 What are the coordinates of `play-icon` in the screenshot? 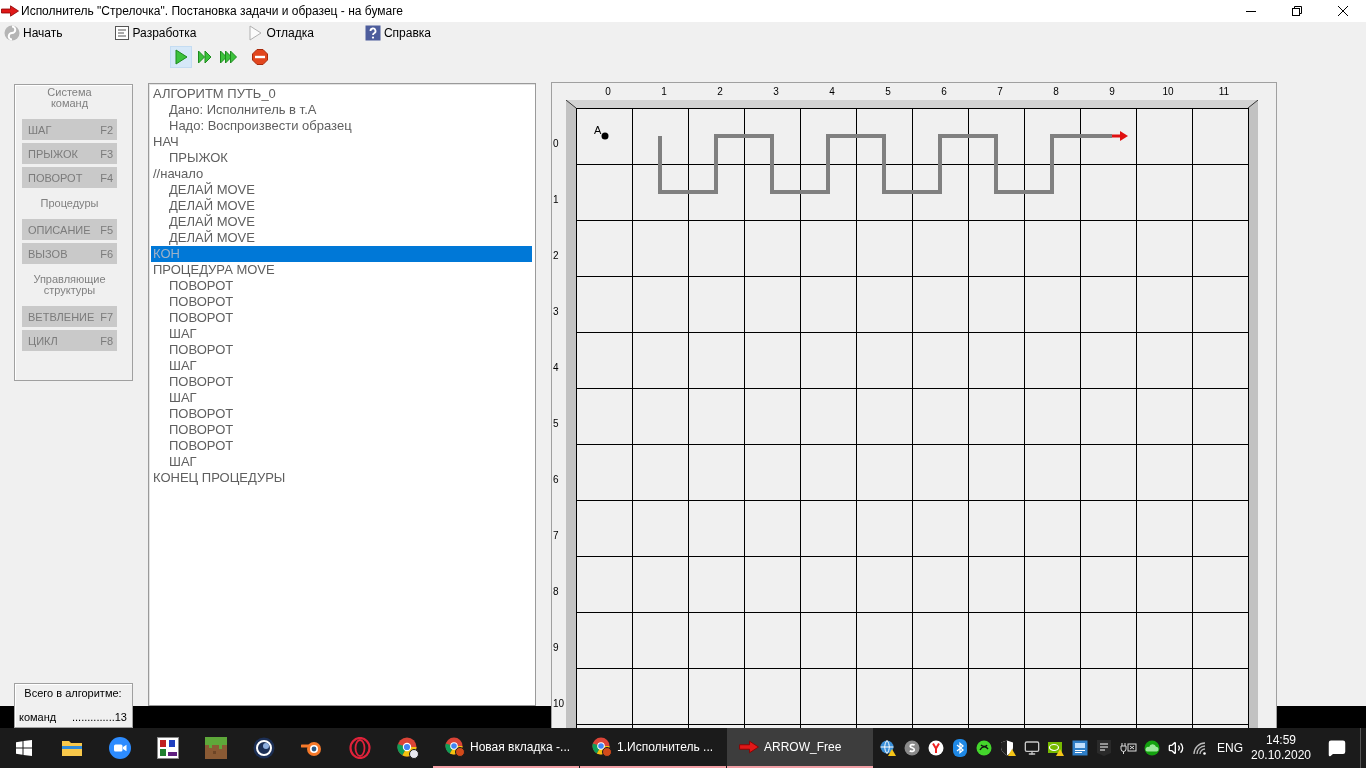 It's located at (181, 57).